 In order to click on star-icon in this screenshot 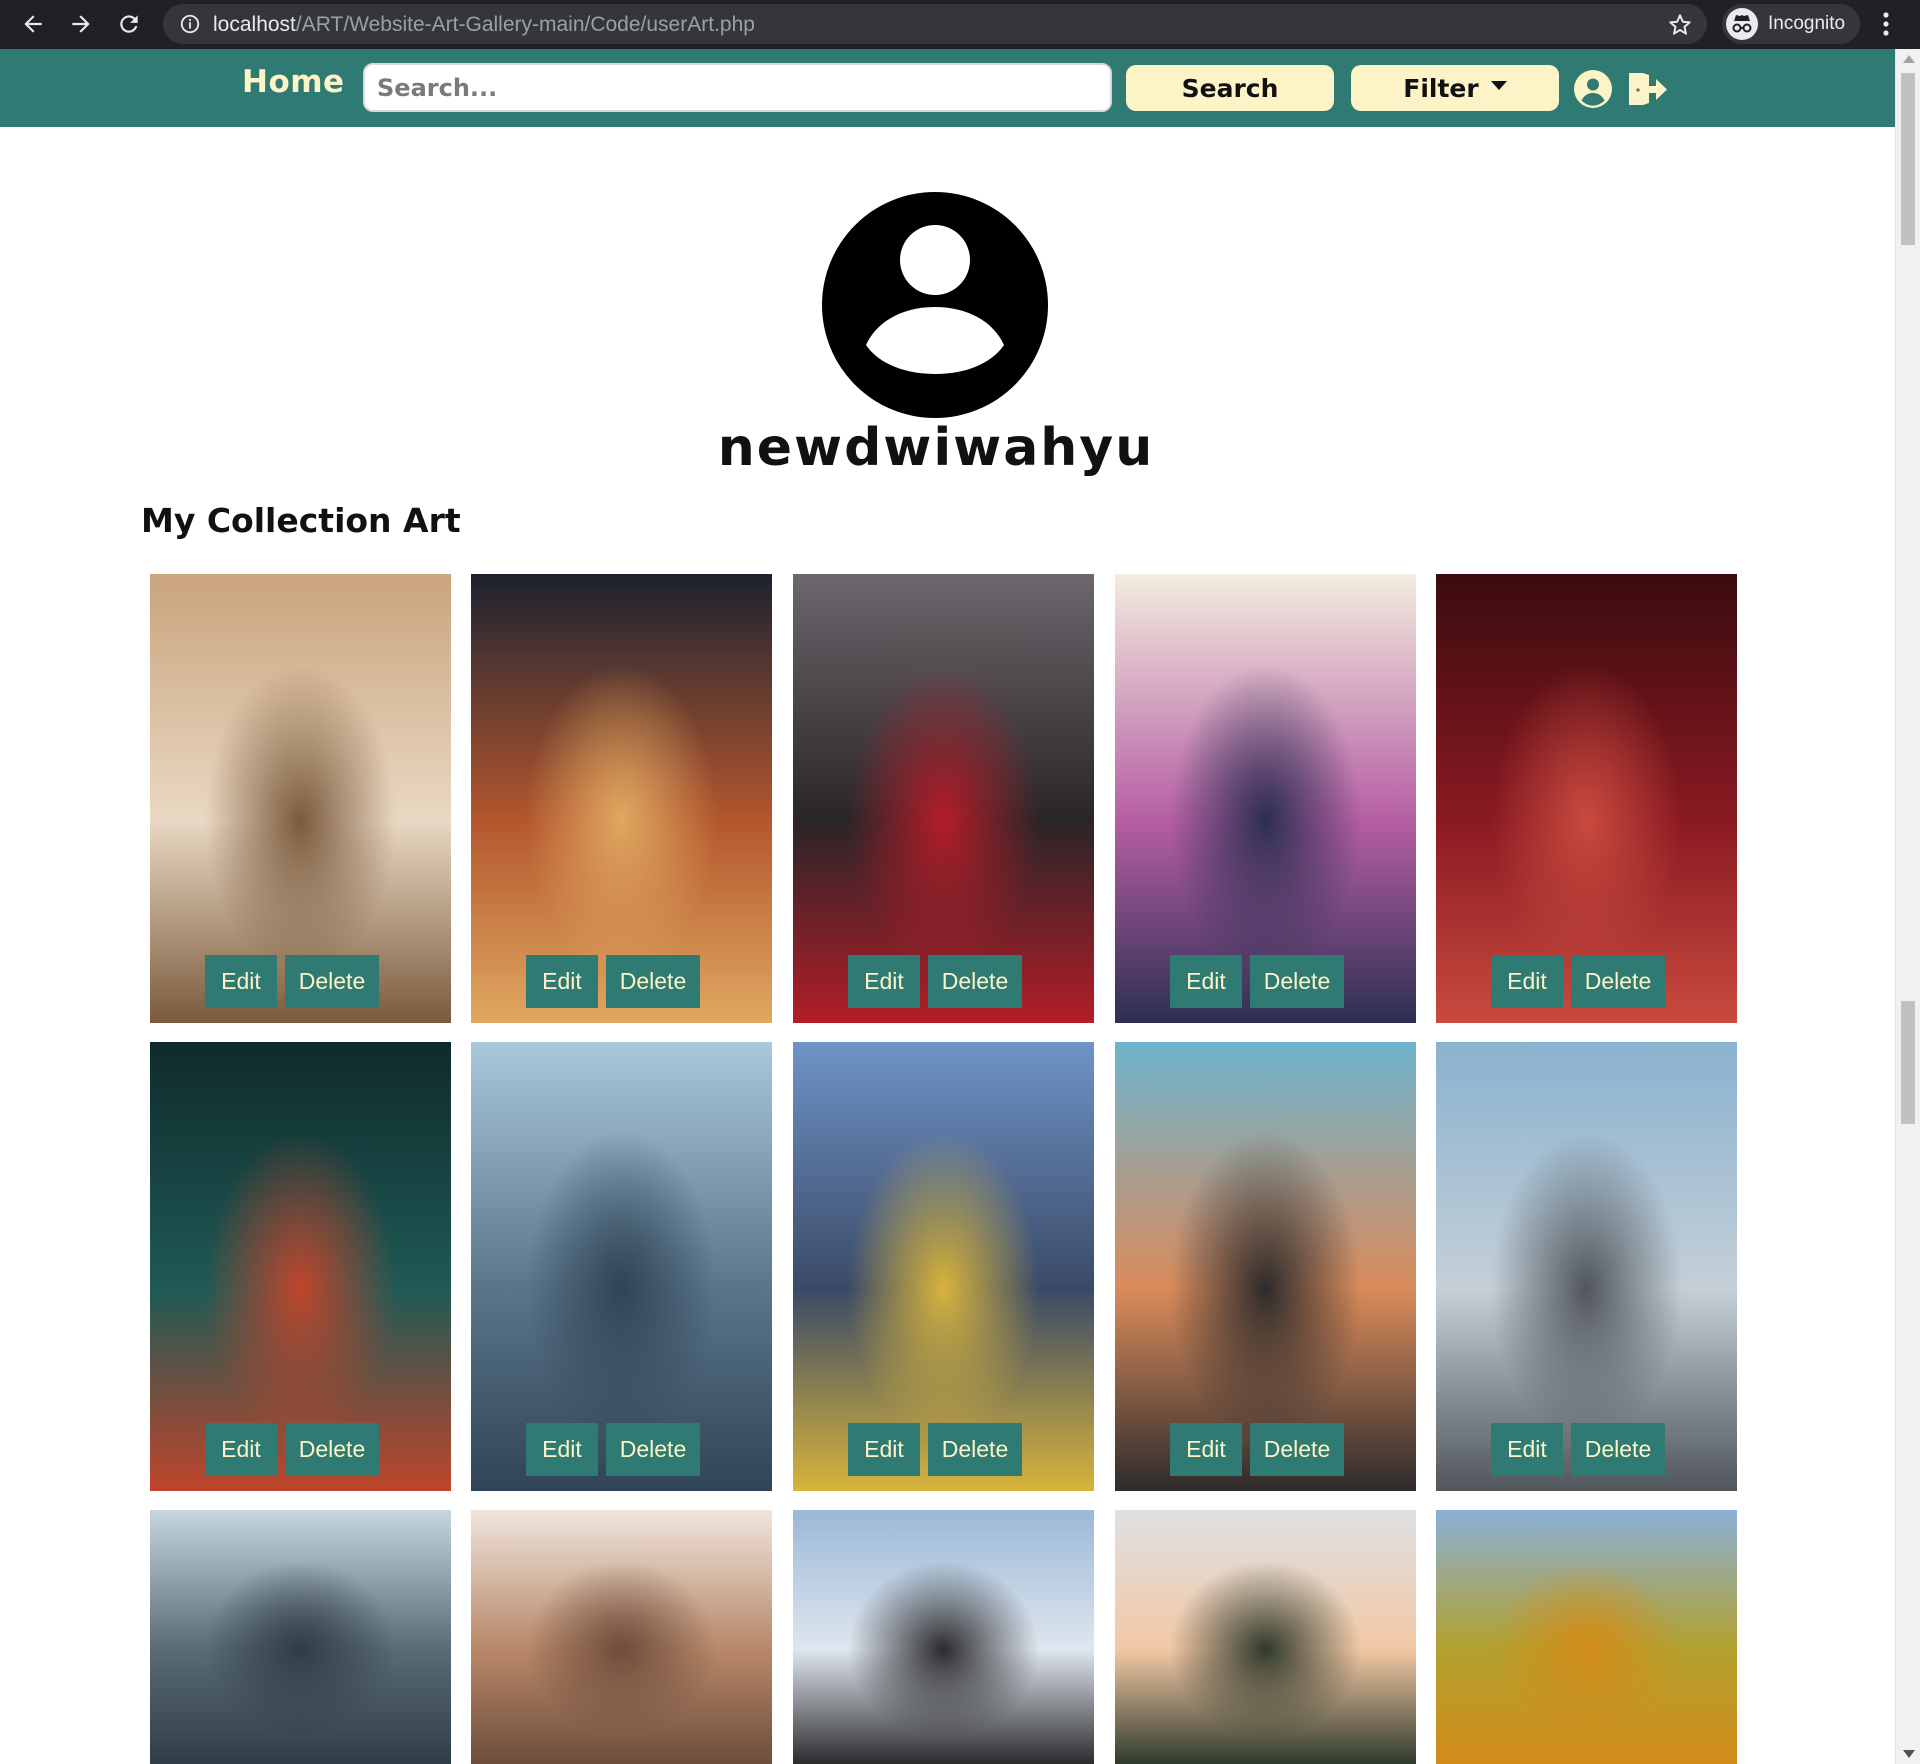, I will do `click(1680, 25)`.